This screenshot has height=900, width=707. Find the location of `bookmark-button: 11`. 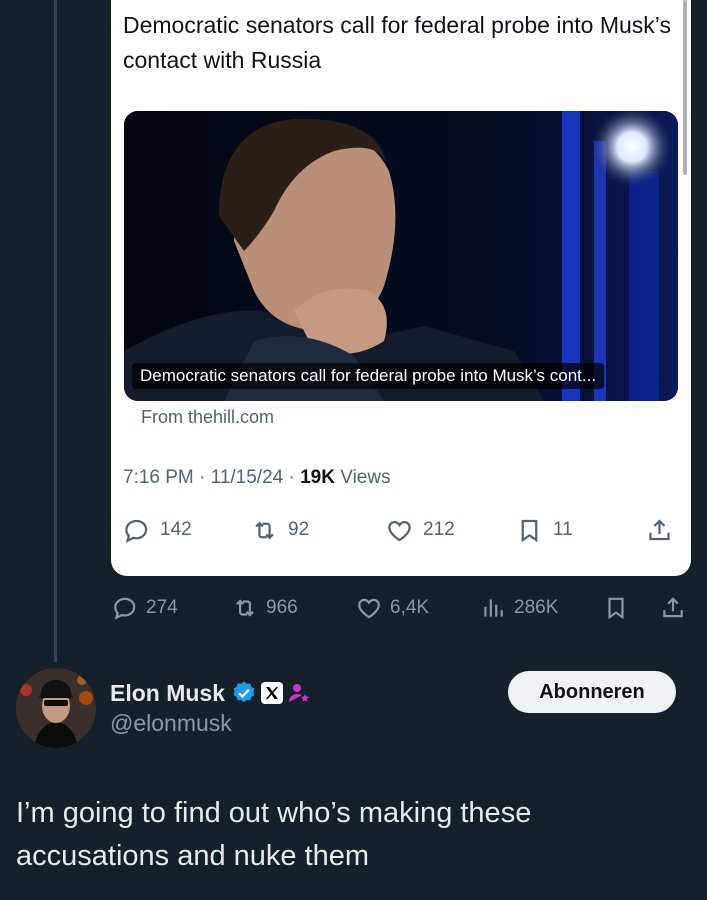

bookmark-button: 11 is located at coordinates (544, 530).